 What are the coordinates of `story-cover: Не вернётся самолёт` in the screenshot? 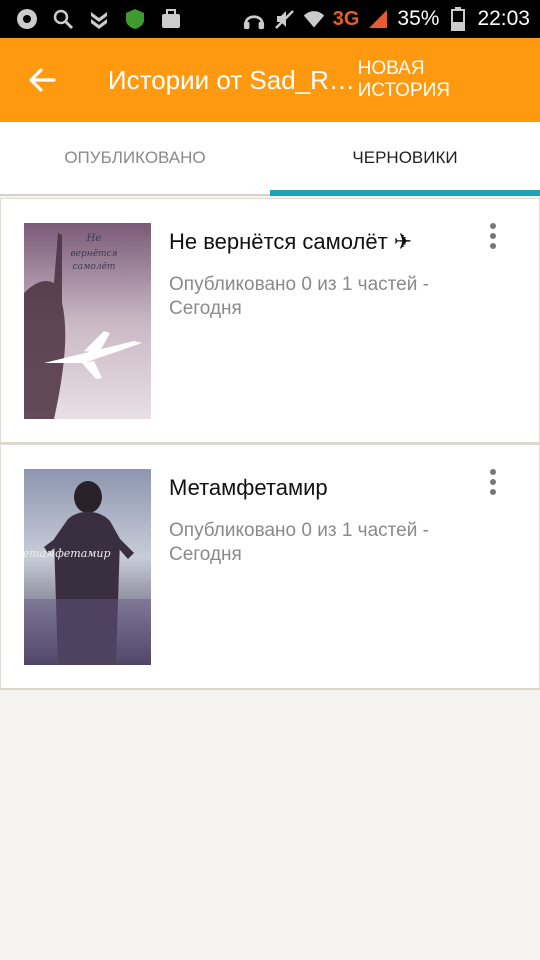 It's located at (87, 321).